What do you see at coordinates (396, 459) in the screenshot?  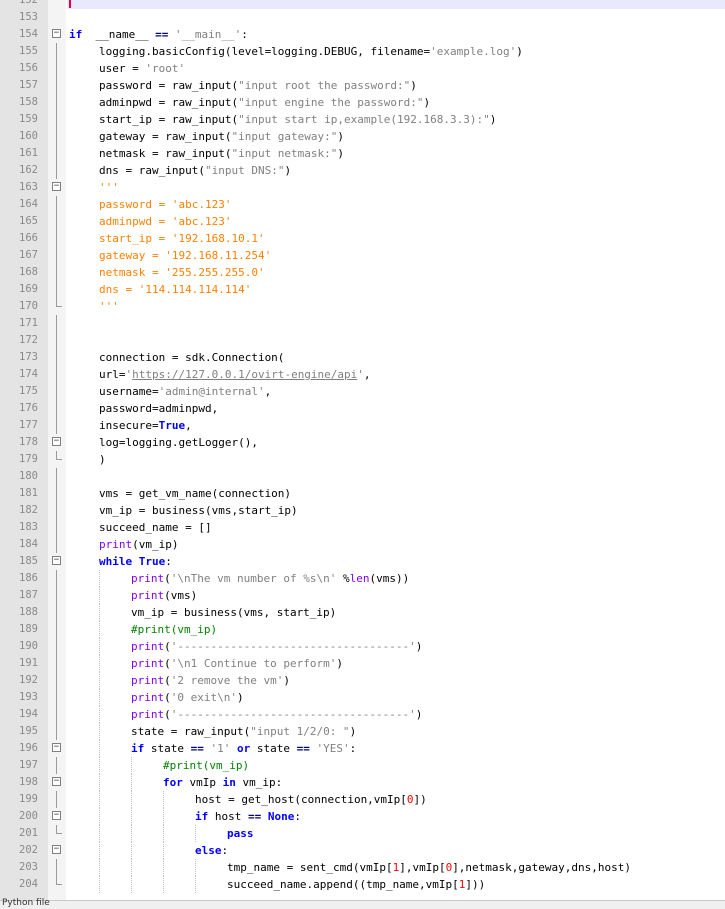 I see `code-line-content: )` at bounding box center [396, 459].